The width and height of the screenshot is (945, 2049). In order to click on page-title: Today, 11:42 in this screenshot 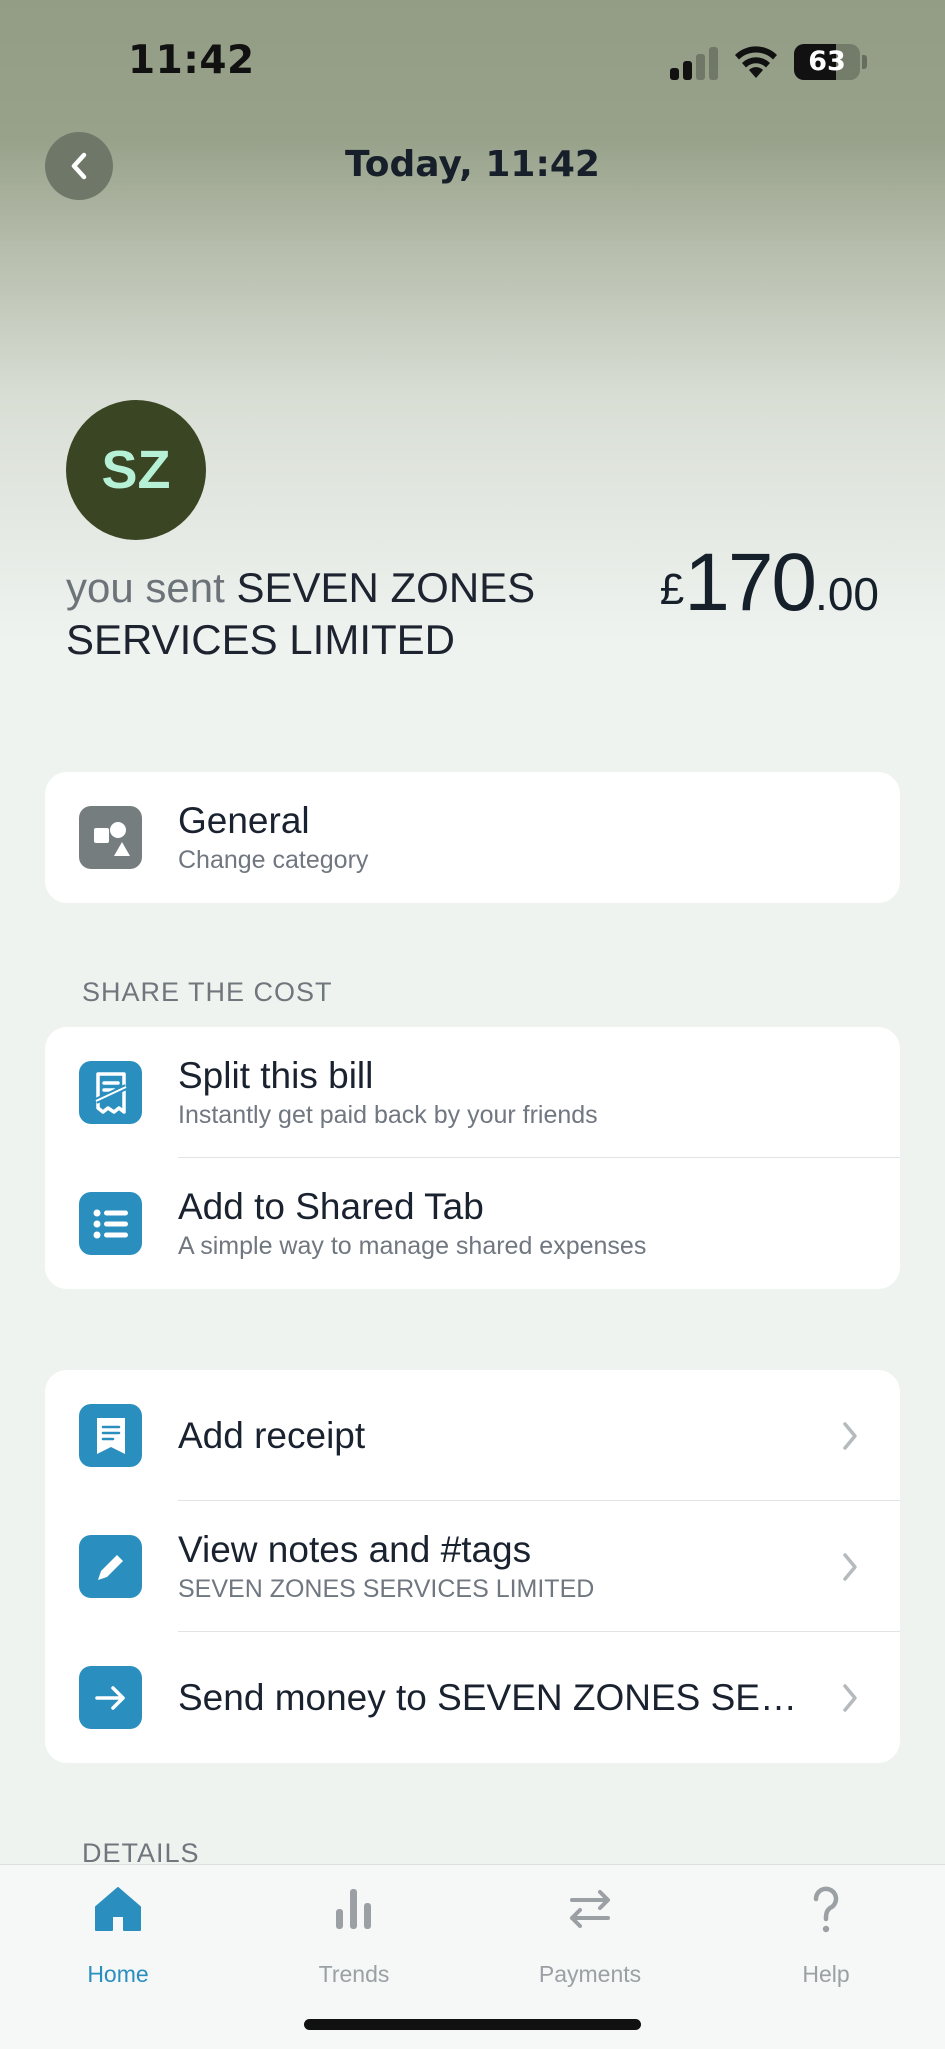, I will do `click(472, 164)`.